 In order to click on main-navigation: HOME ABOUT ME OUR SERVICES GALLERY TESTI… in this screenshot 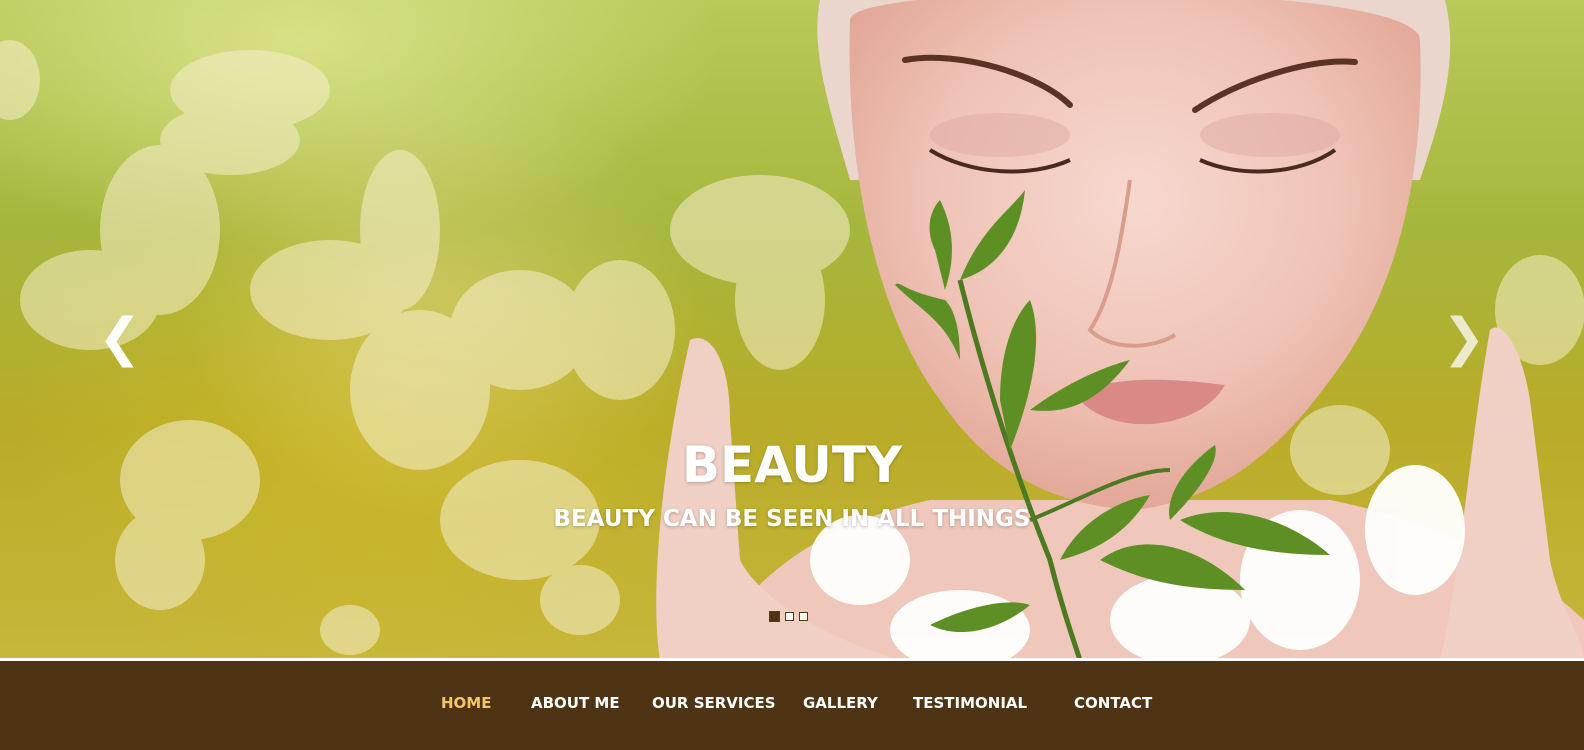, I will do `click(792, 705)`.